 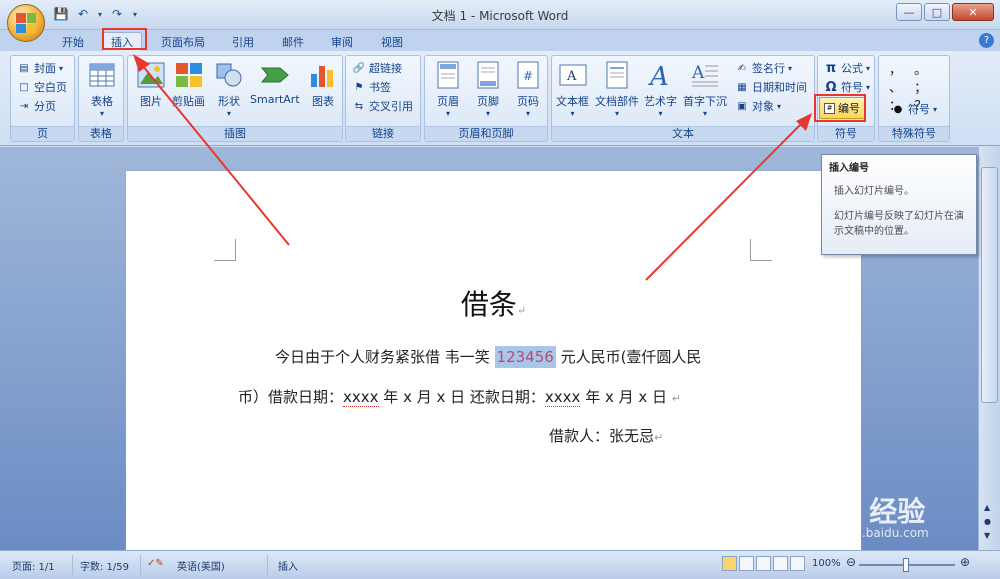 I want to click on picture-button: 图片, so click(x=151, y=84).